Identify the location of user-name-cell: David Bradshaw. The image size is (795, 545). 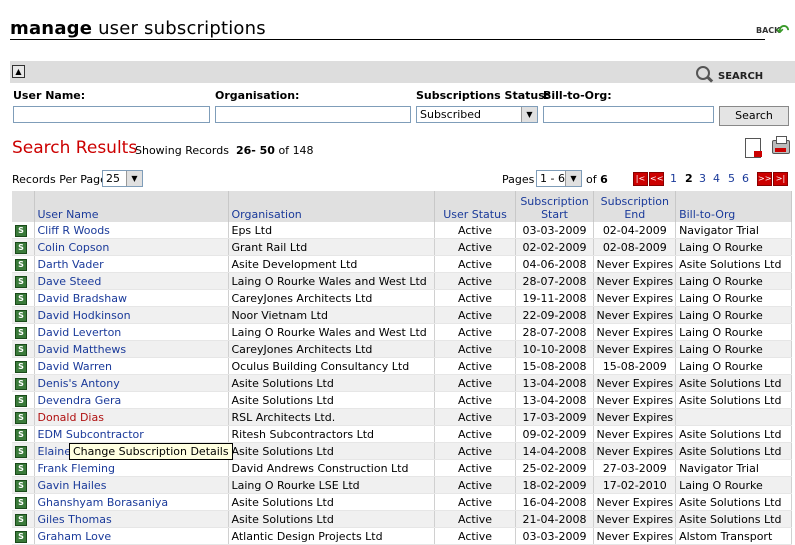
(131, 298).